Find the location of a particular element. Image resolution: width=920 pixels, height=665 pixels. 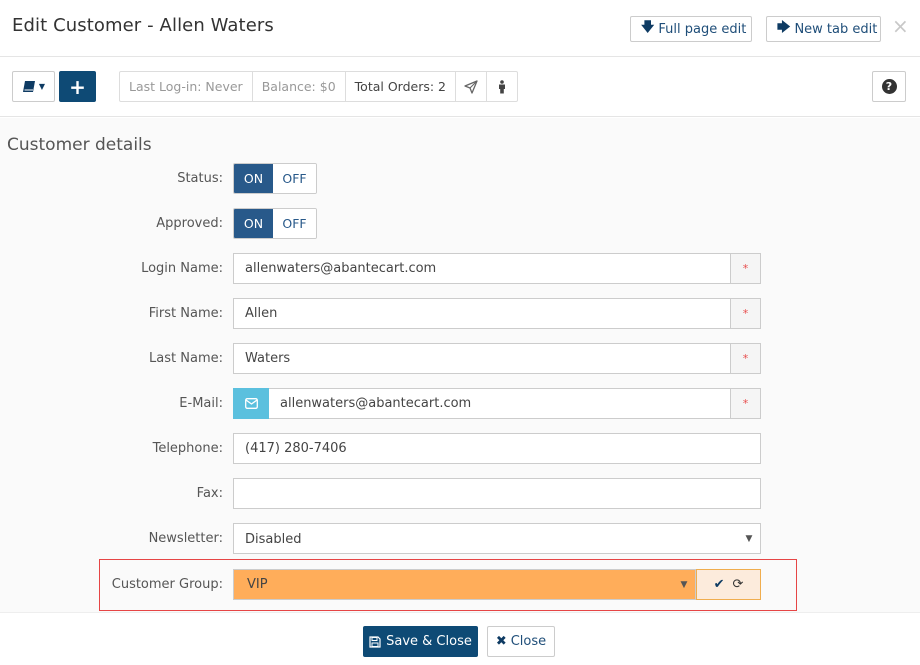

save-close-button: Save & Close is located at coordinates (420, 641).